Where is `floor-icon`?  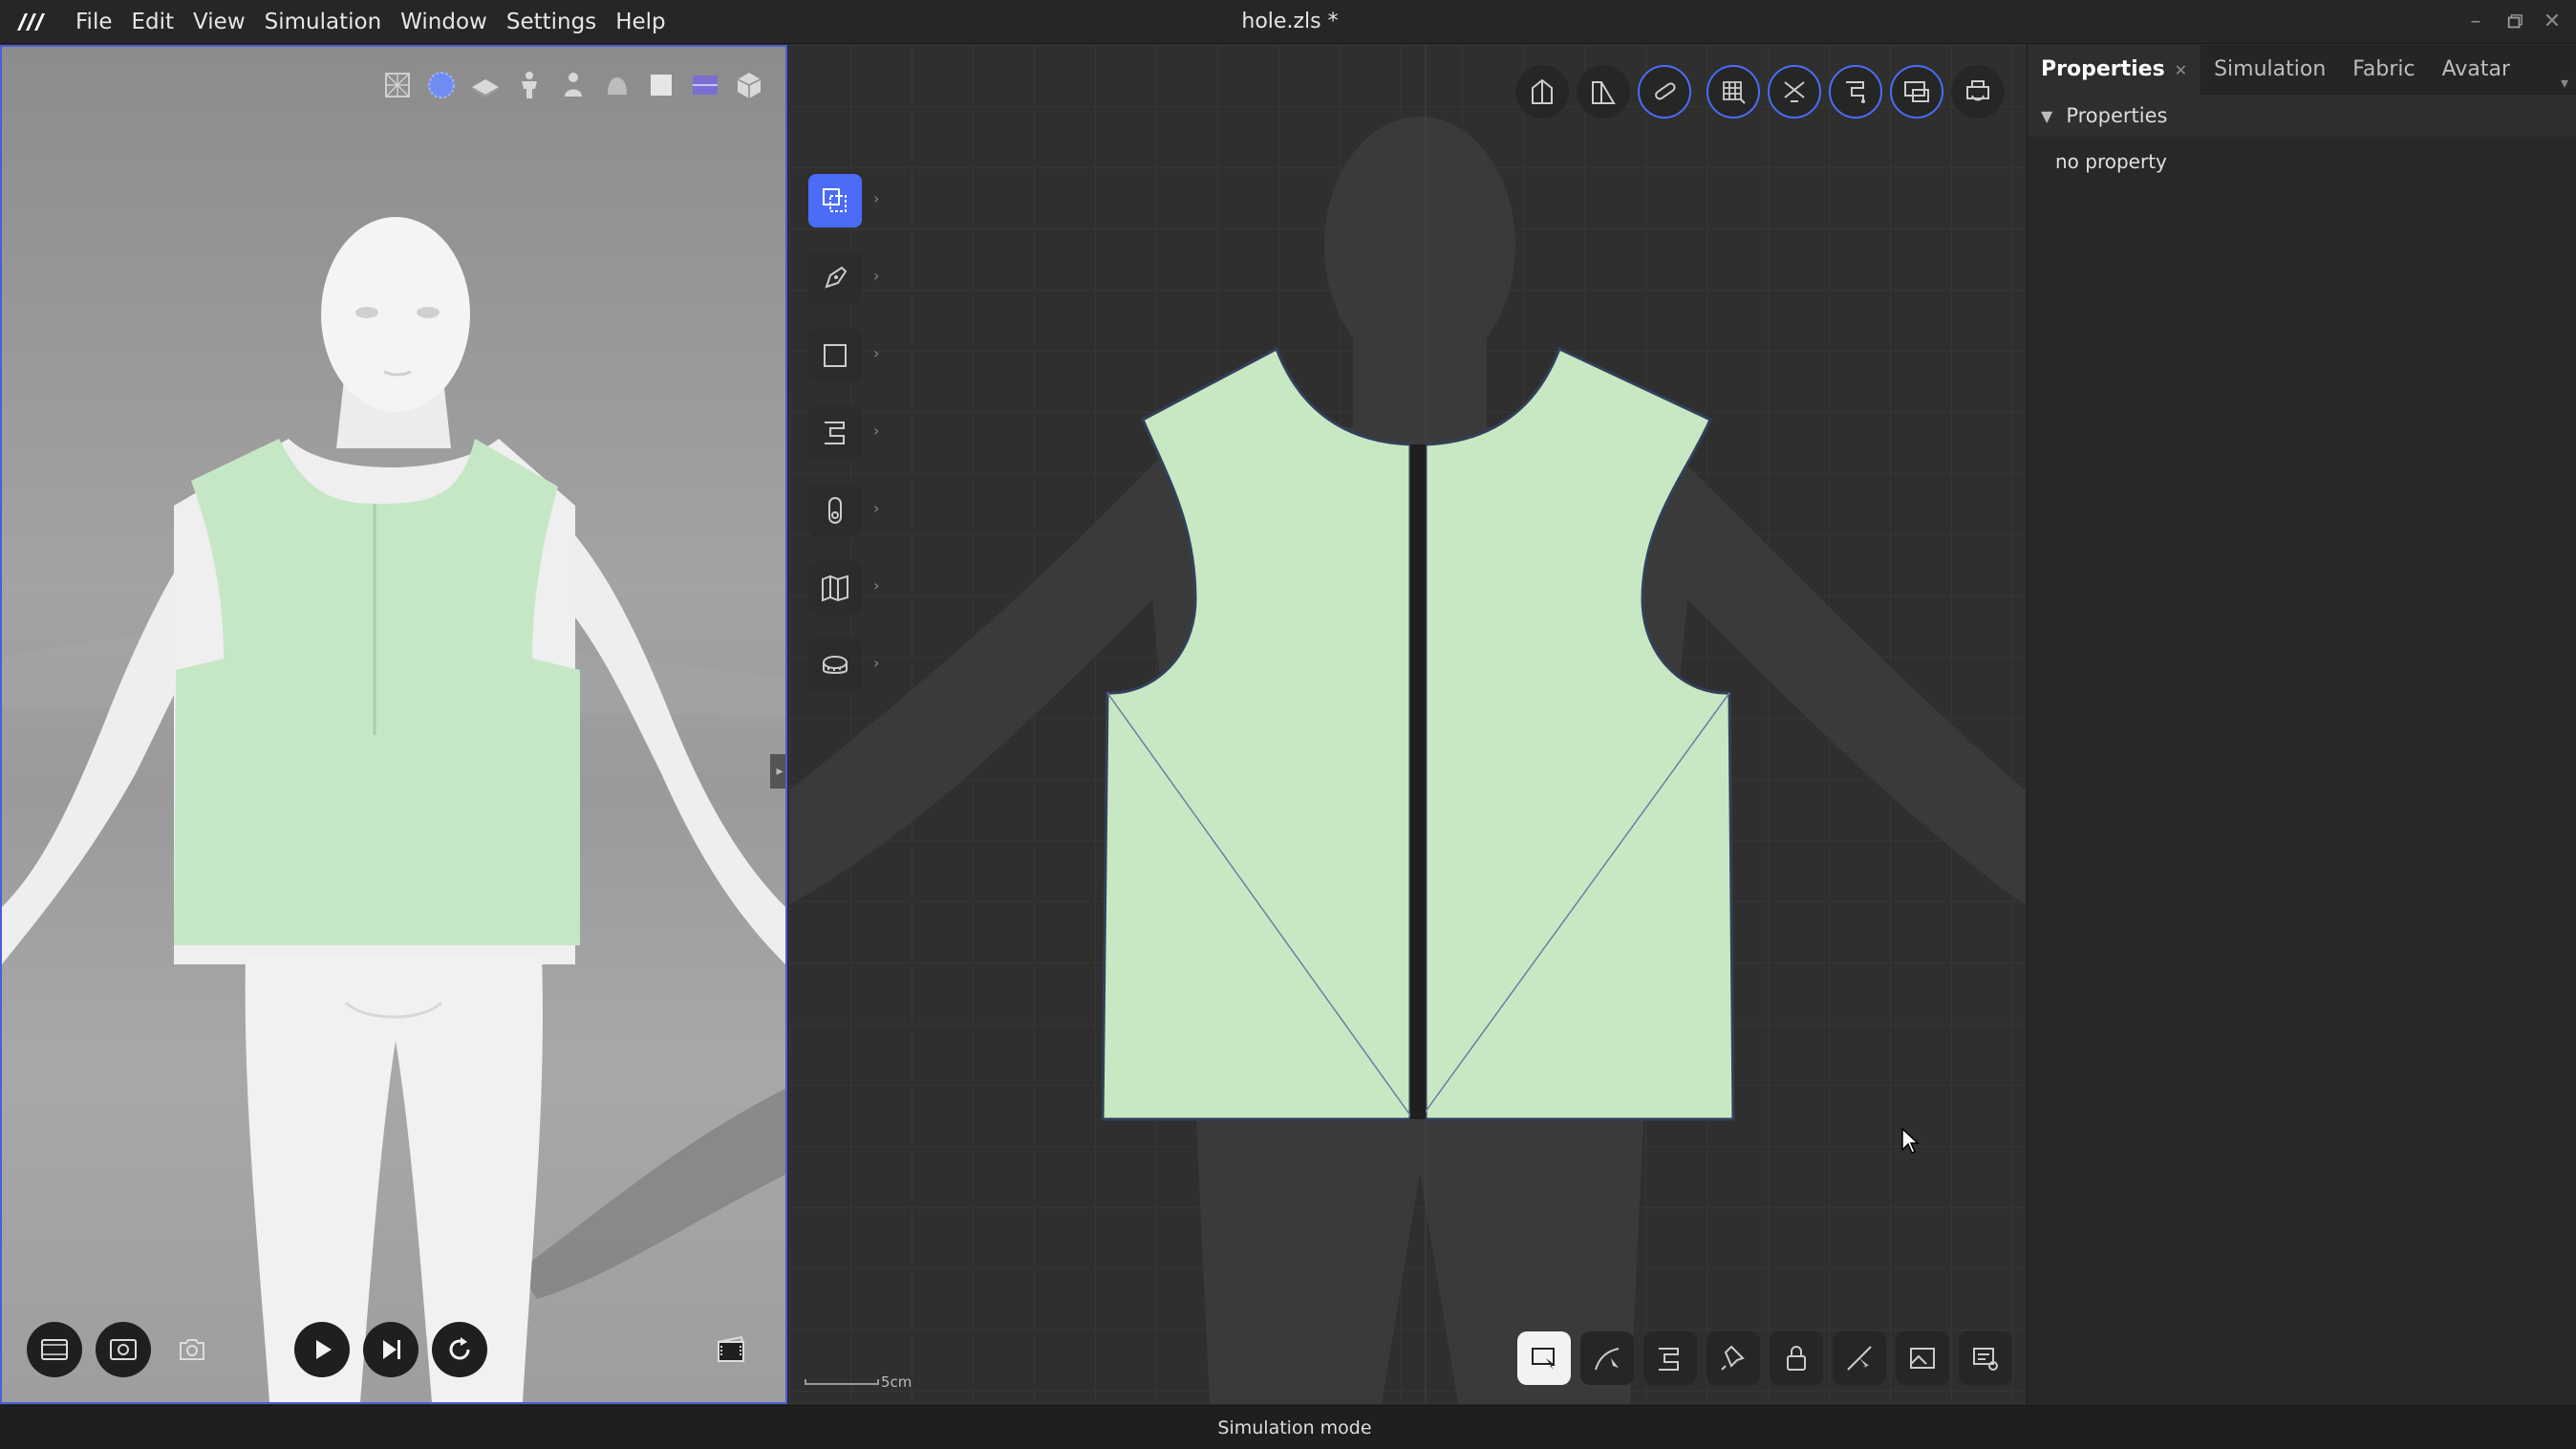 floor-icon is located at coordinates (485, 85).